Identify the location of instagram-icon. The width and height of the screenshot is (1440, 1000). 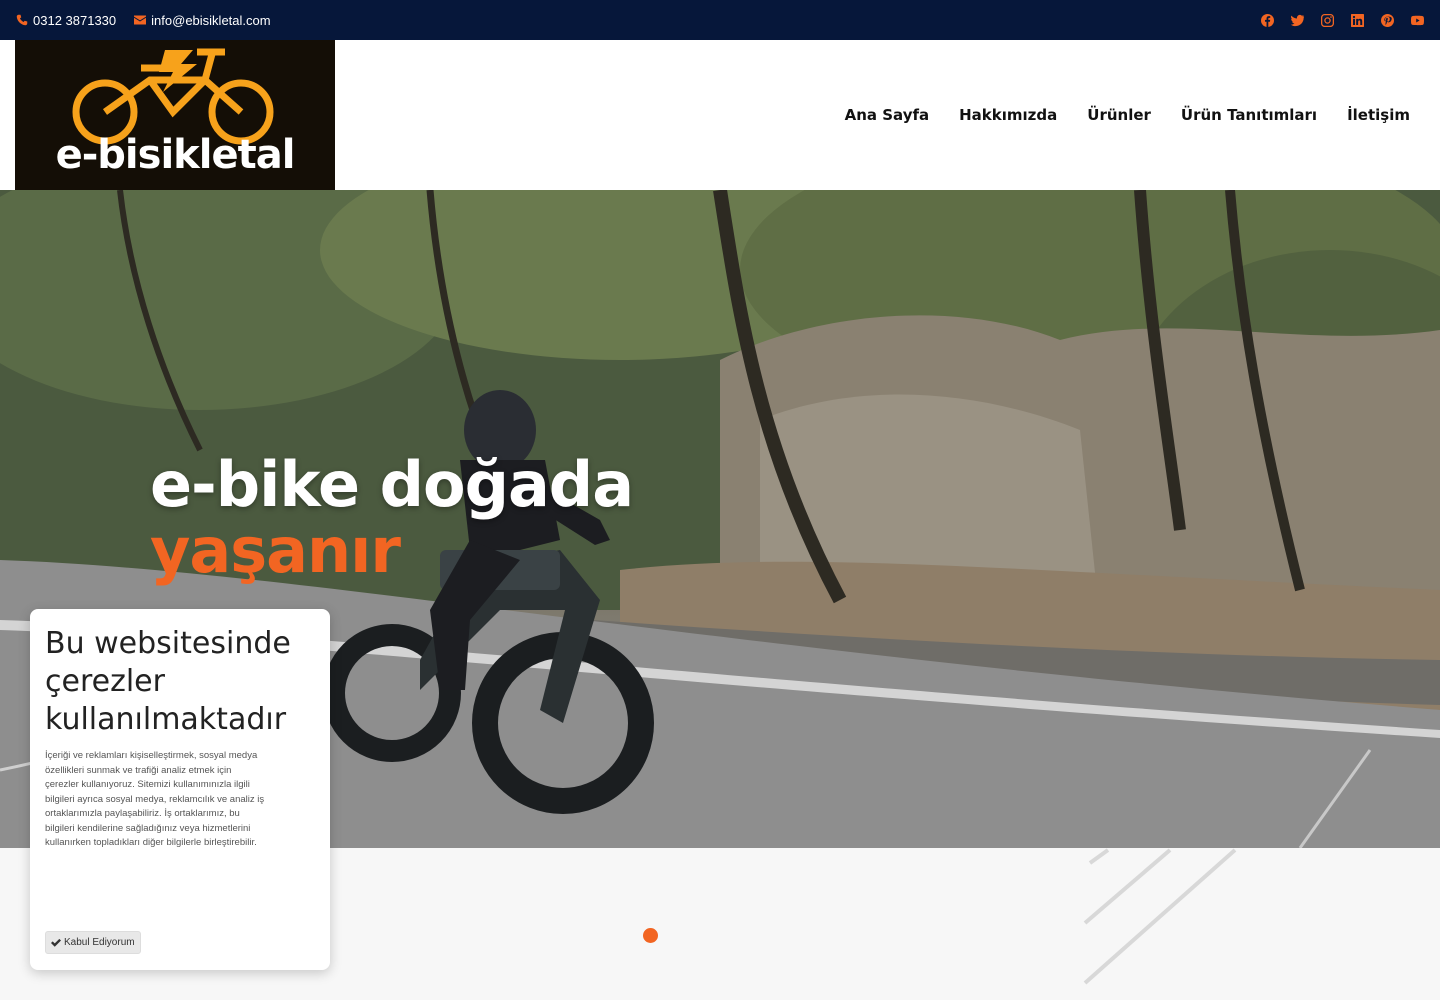
(1327, 20).